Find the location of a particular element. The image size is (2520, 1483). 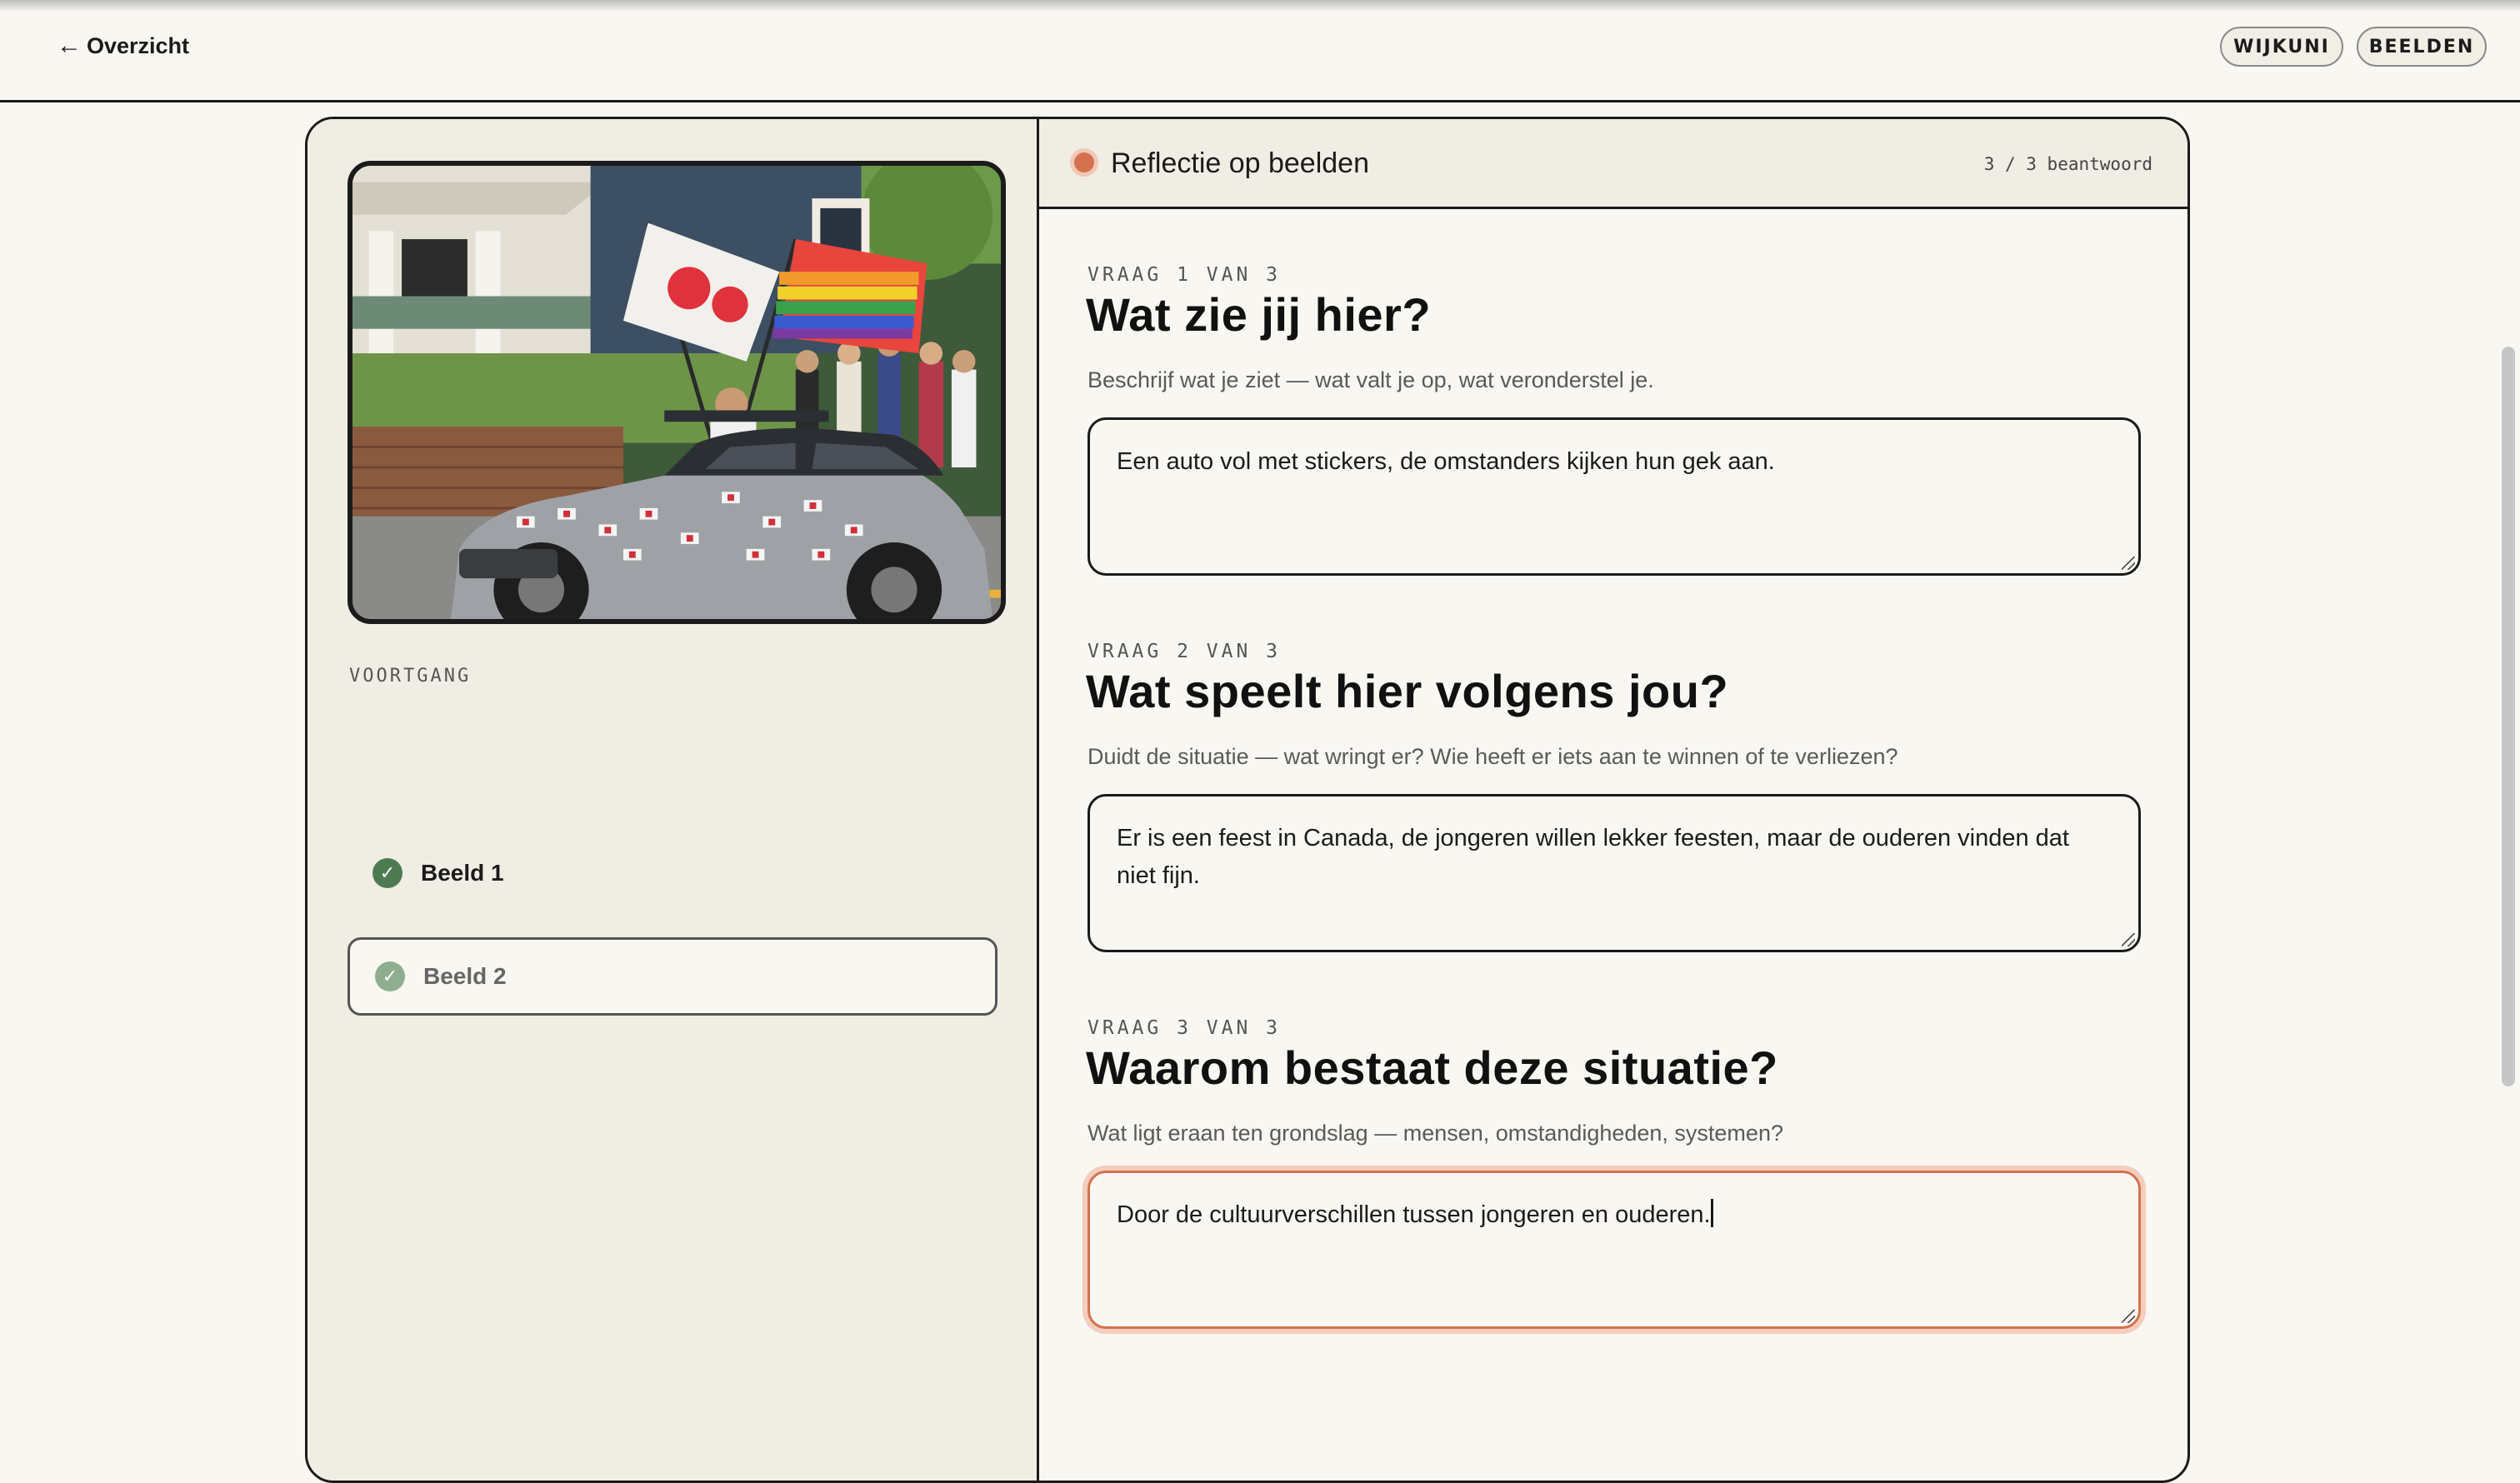

panel-header: Reflectie op beelden 3 / 3 beantwoord is located at coordinates (1613, 164).